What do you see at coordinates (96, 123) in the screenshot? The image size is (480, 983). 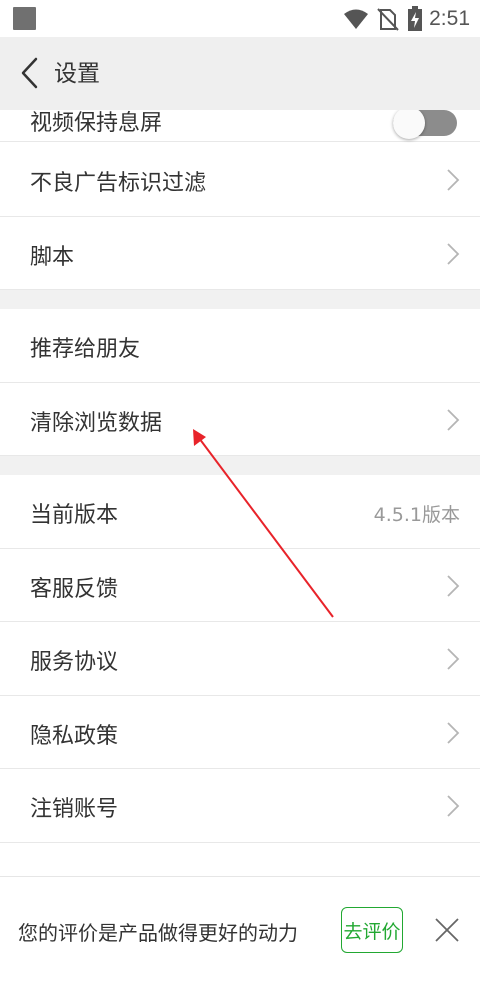 I see `settings-item-label: 视频保持息屏` at bounding box center [96, 123].